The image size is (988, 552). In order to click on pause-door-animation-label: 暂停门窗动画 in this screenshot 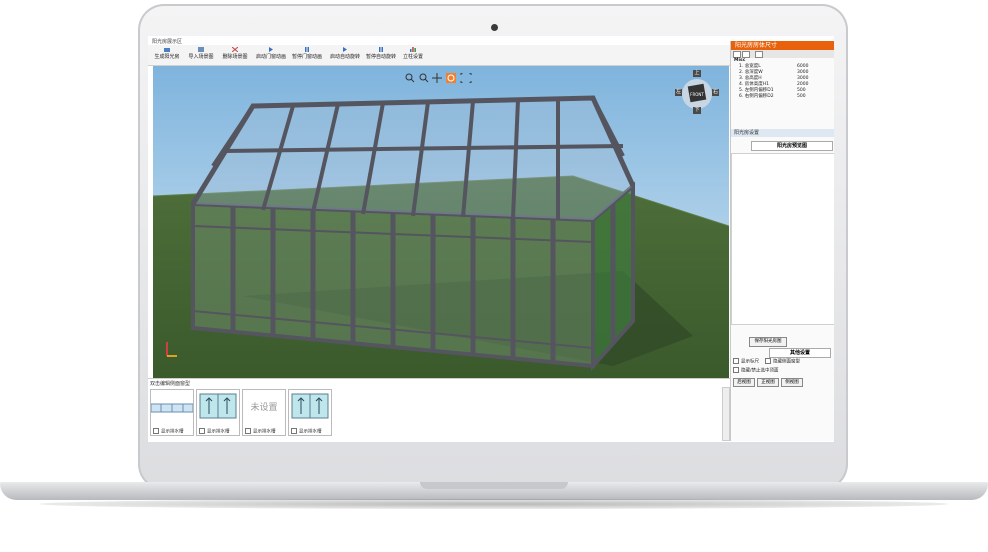, I will do `click(306, 57)`.